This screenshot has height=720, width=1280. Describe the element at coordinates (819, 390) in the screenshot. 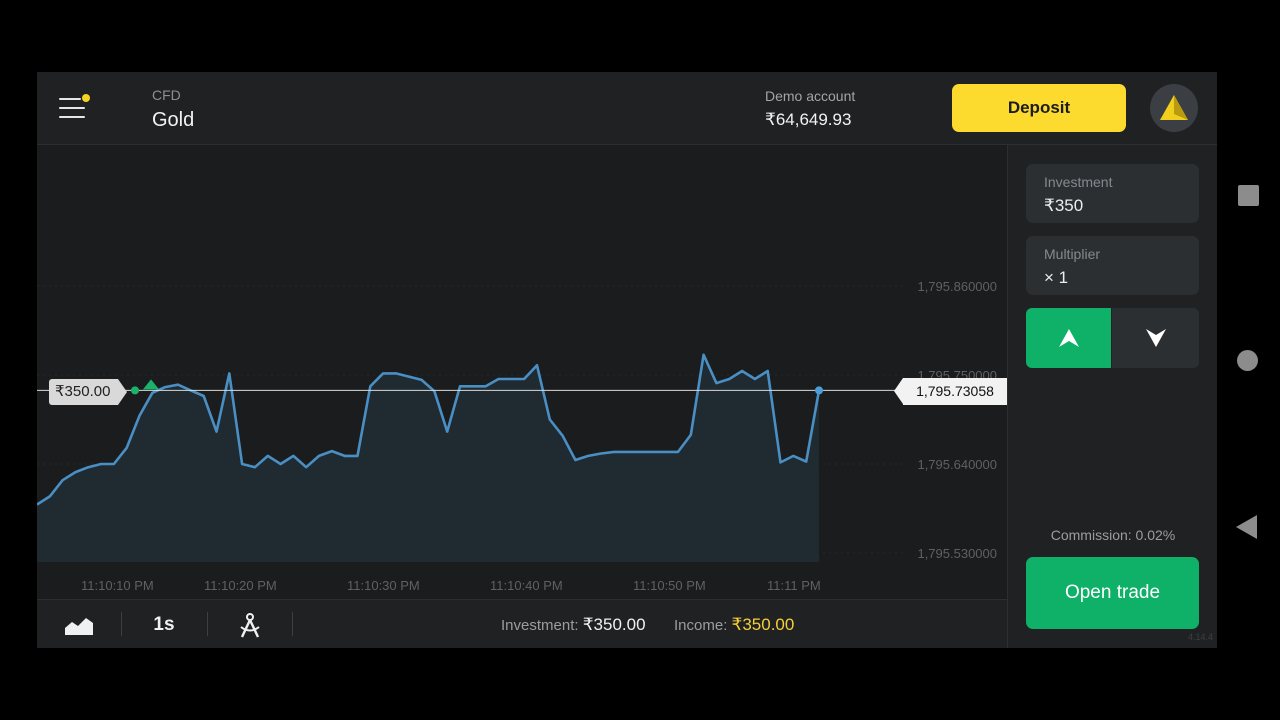

I see `last-price-dot` at that location.